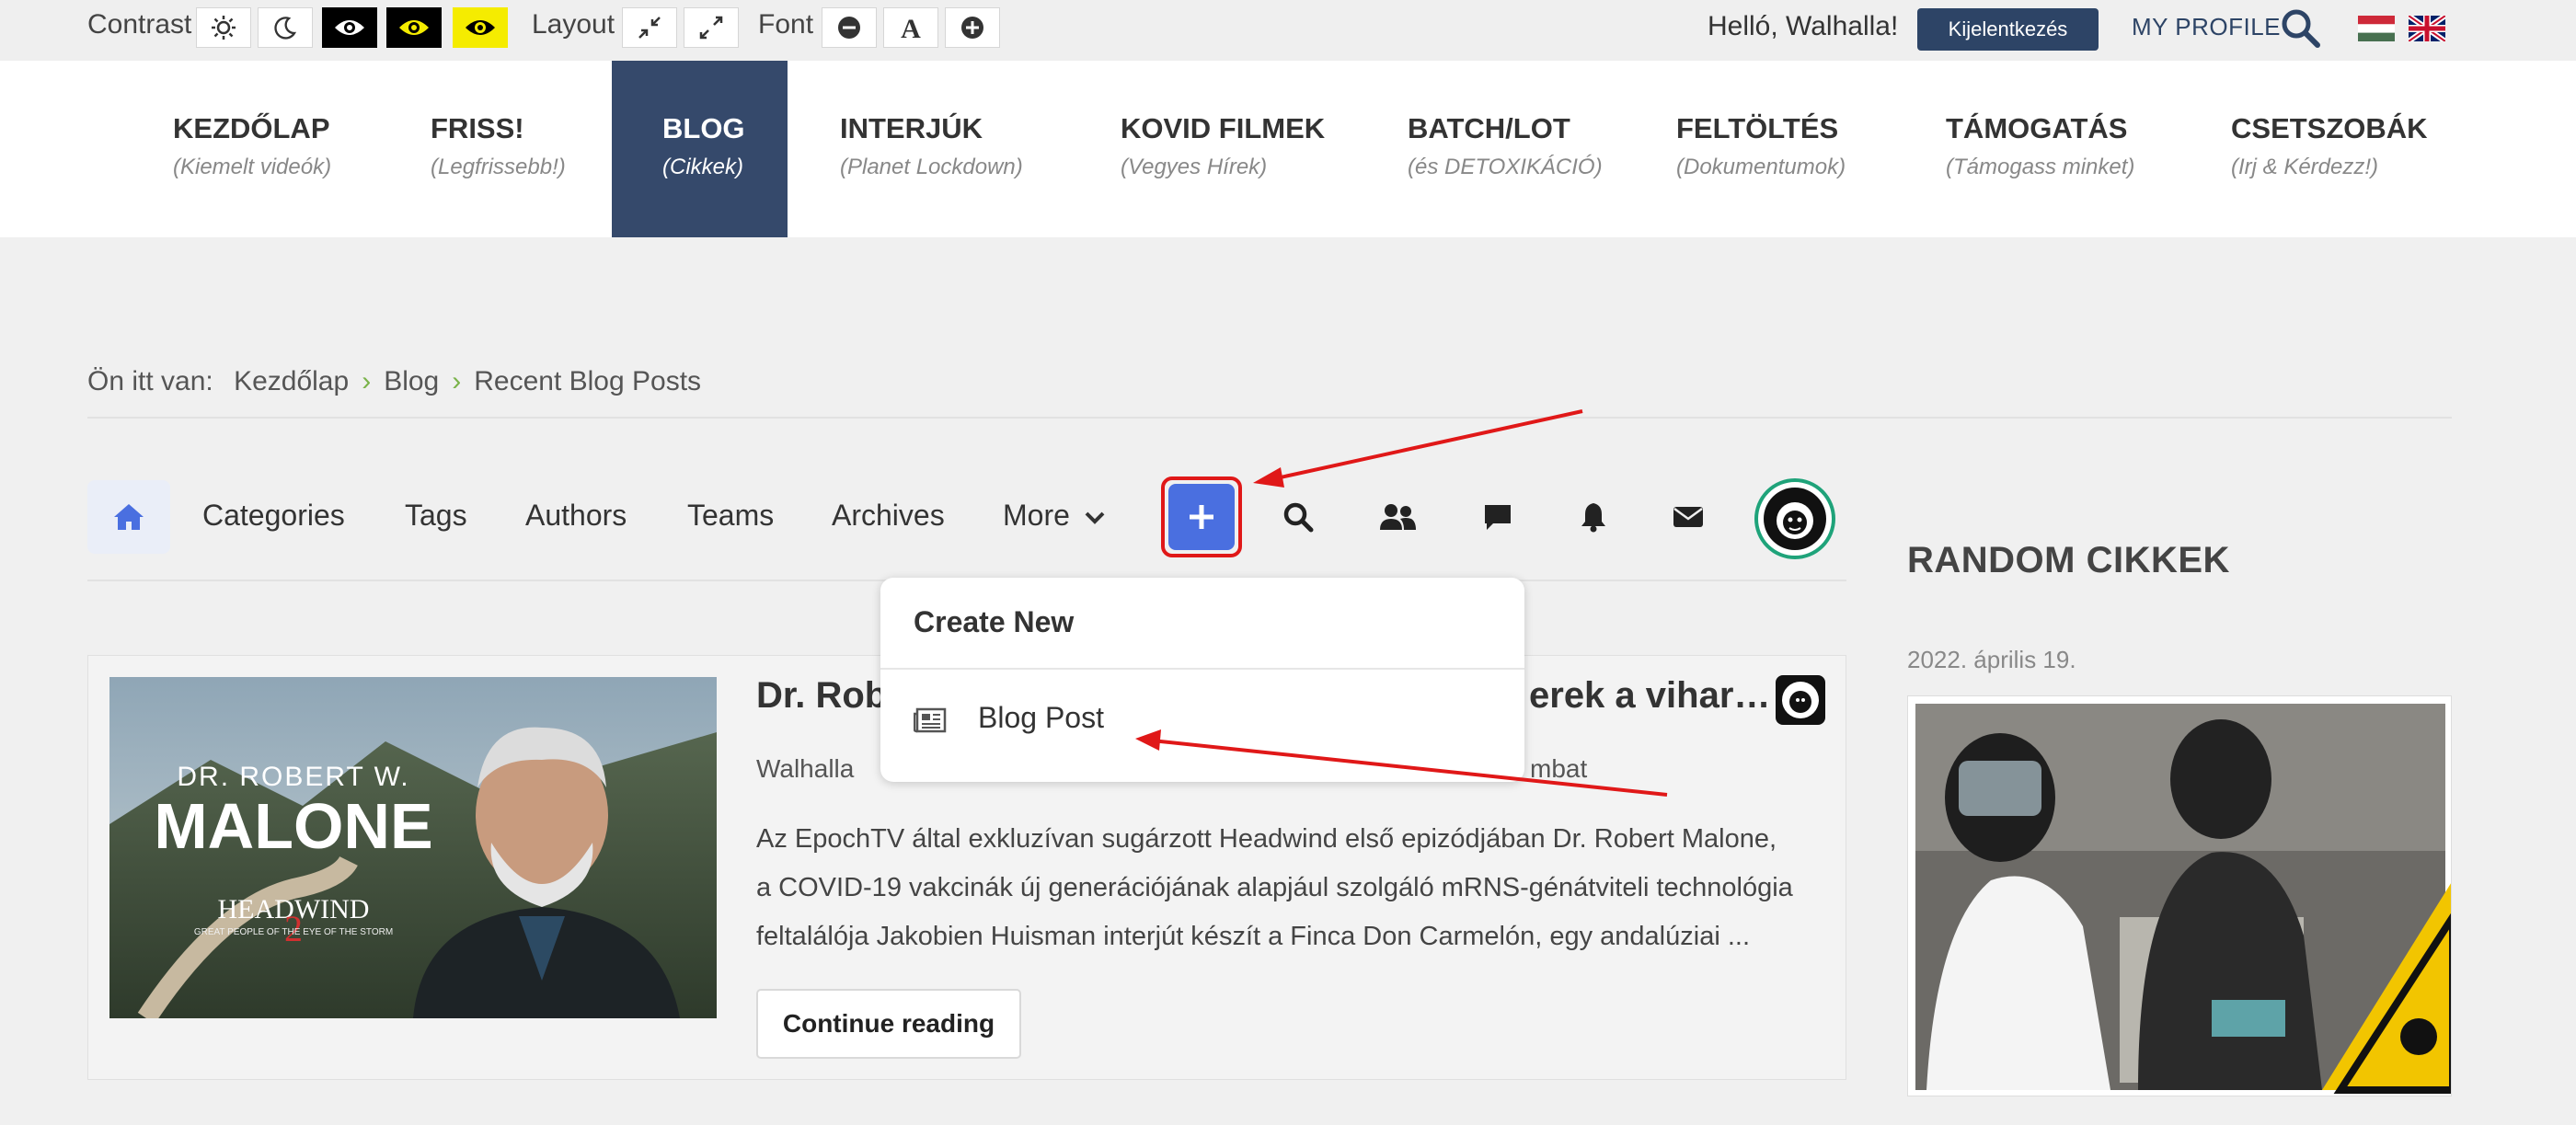 Image resolution: width=2576 pixels, height=1125 pixels. What do you see at coordinates (911, 128) in the screenshot?
I see `nav-title: INTERJÚK` at bounding box center [911, 128].